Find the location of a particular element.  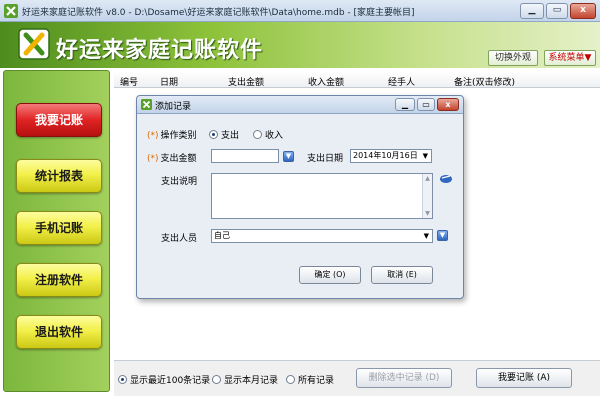

radio-label: 显示本月记录 is located at coordinates (251, 381).